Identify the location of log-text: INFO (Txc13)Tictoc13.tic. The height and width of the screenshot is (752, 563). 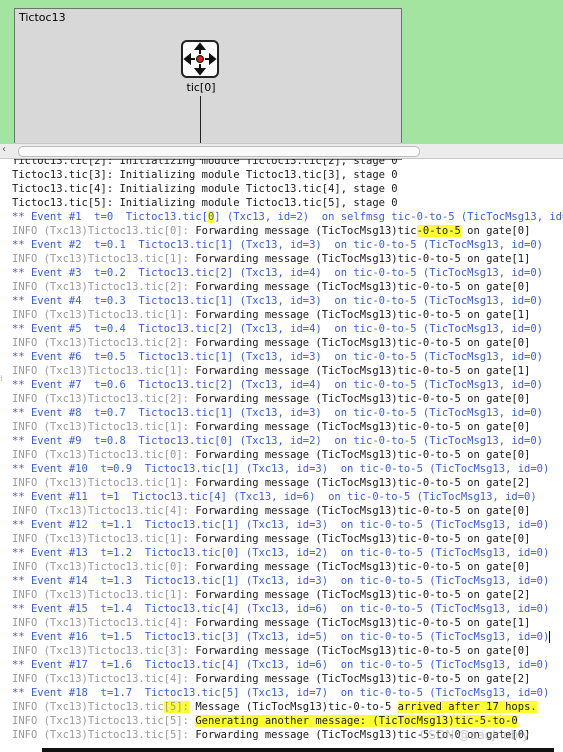
(88, 707).